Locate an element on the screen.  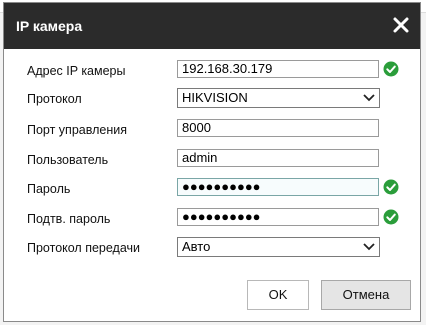
dialog-title: IP камера is located at coordinates (49, 26).